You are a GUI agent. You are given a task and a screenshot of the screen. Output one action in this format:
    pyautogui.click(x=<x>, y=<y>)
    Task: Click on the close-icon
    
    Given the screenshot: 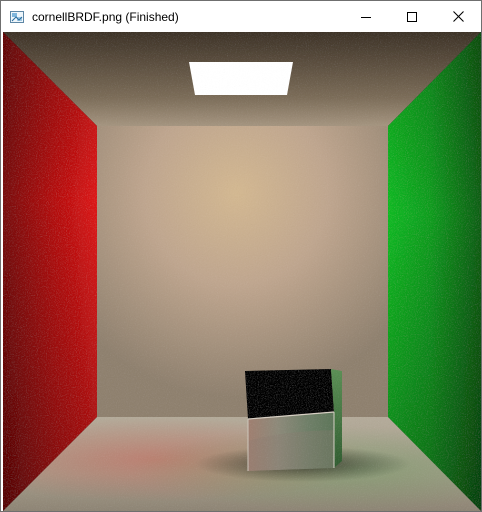 What is the action you would take?
    pyautogui.click(x=458, y=16)
    